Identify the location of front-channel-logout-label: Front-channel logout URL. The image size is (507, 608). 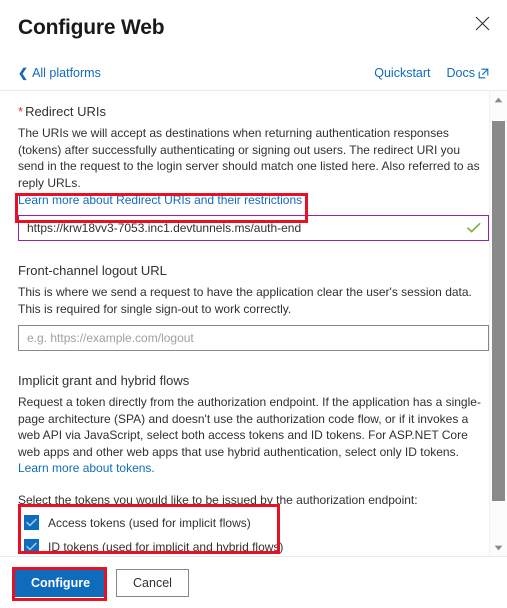
(92, 270).